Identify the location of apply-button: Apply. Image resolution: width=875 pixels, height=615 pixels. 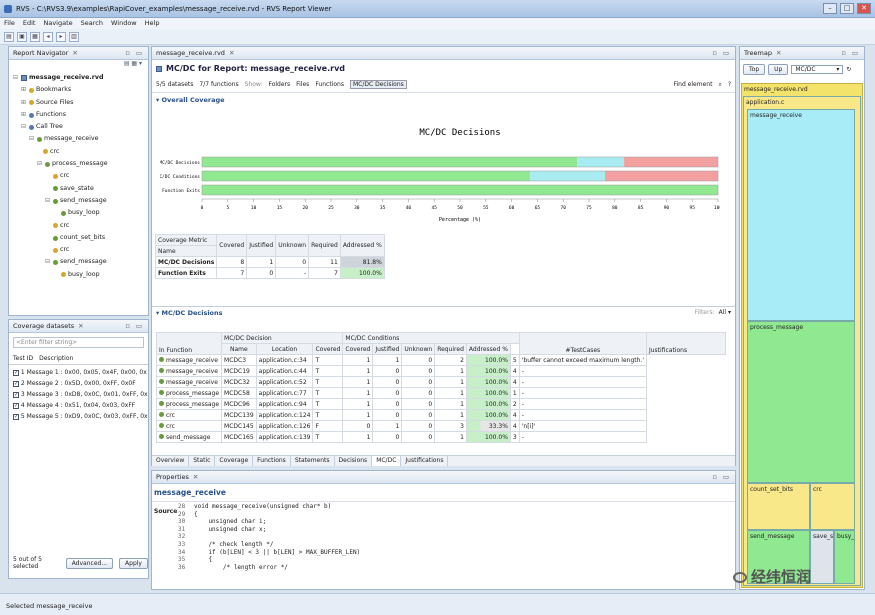
(133, 563).